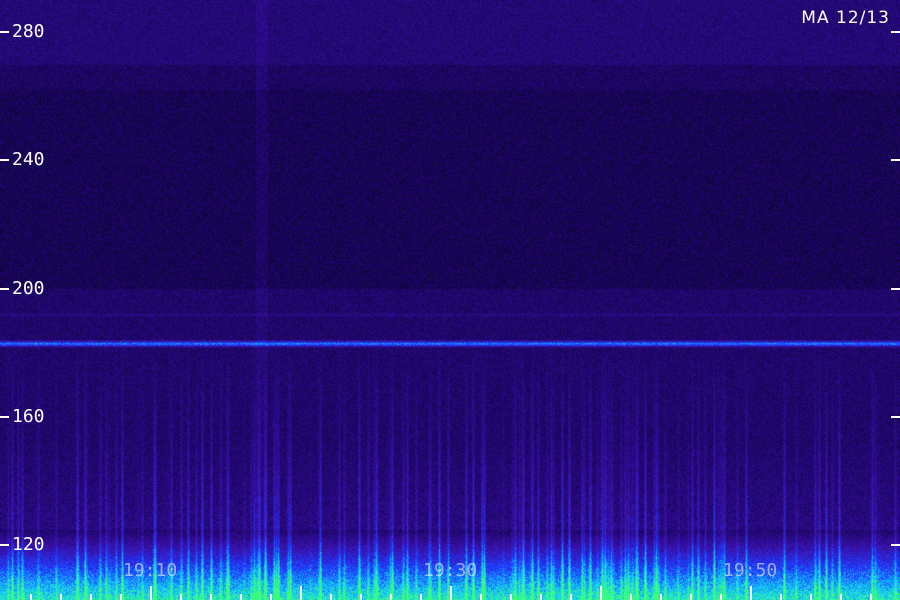 The image size is (900, 600). What do you see at coordinates (750, 570) in the screenshot?
I see `x-tick-label-19:50: 19:50` at bounding box center [750, 570].